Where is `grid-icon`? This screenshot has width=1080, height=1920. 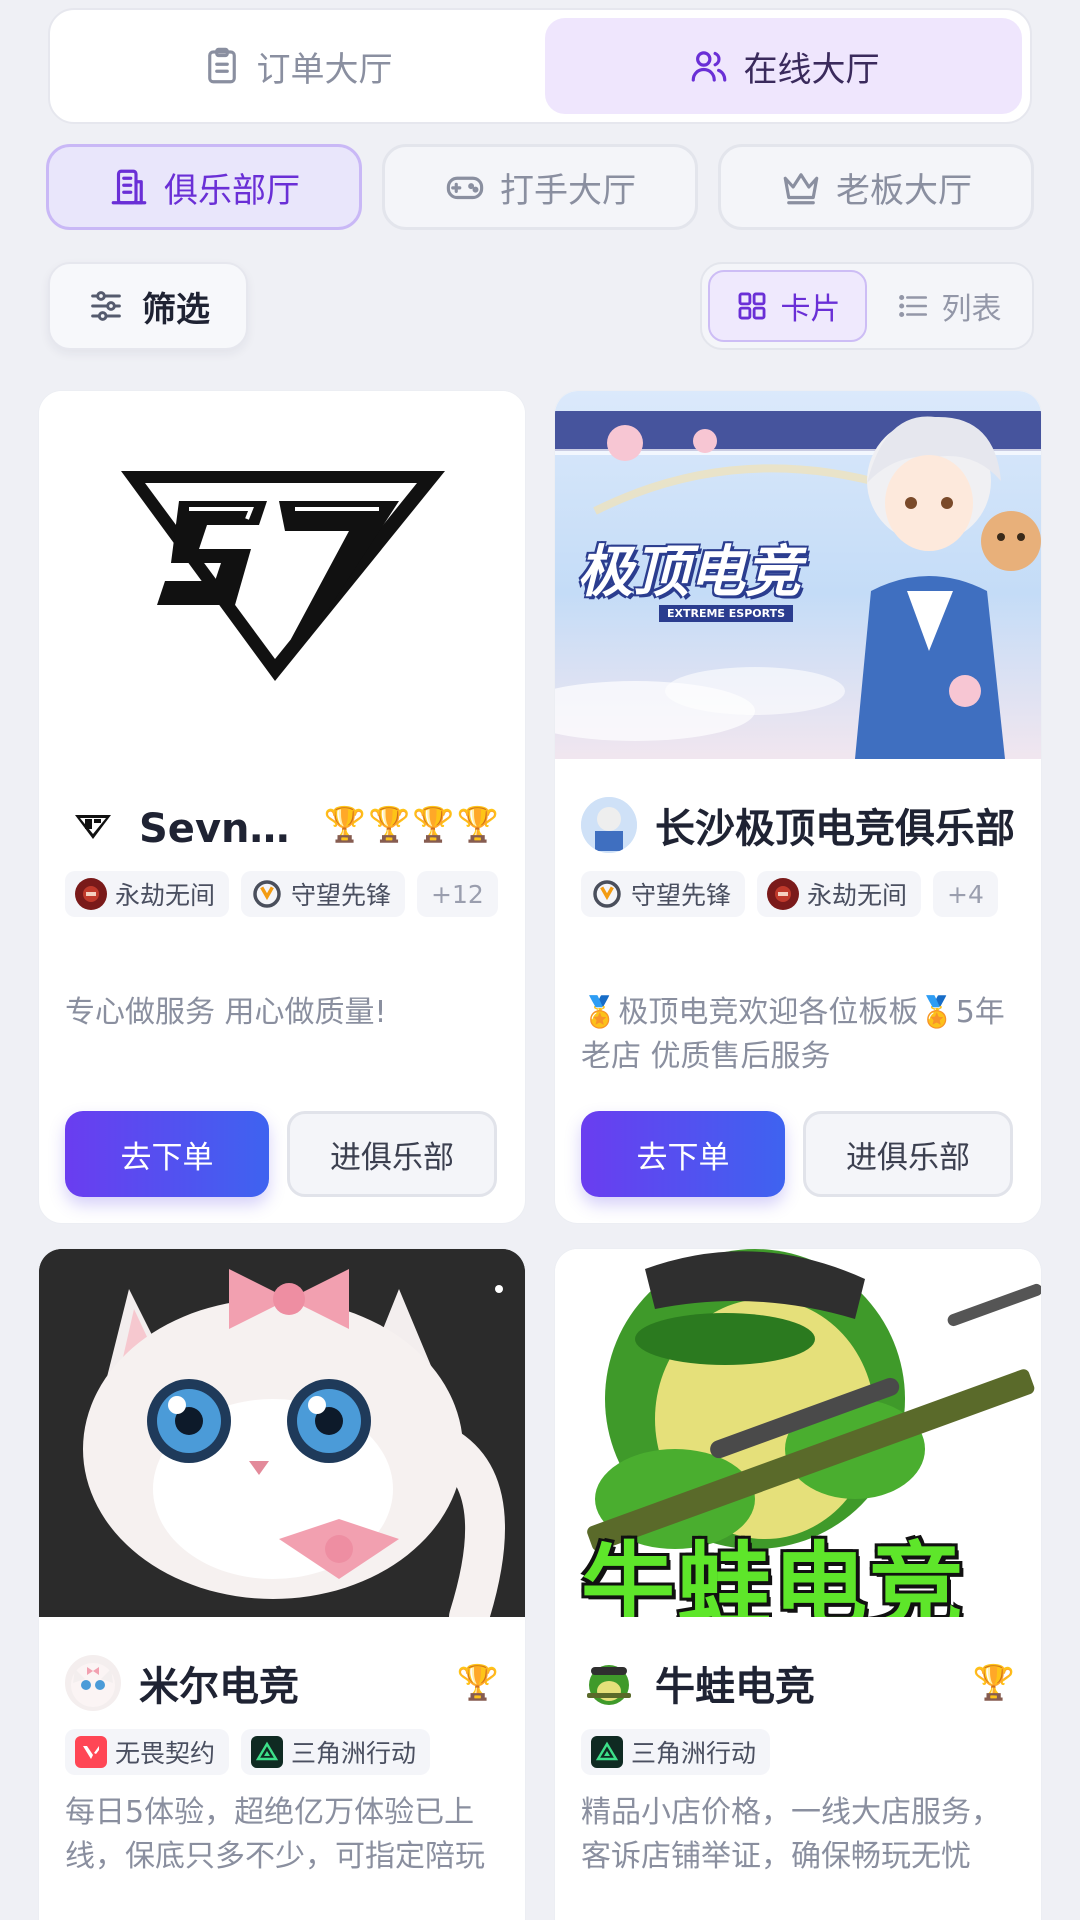 grid-icon is located at coordinates (751, 306).